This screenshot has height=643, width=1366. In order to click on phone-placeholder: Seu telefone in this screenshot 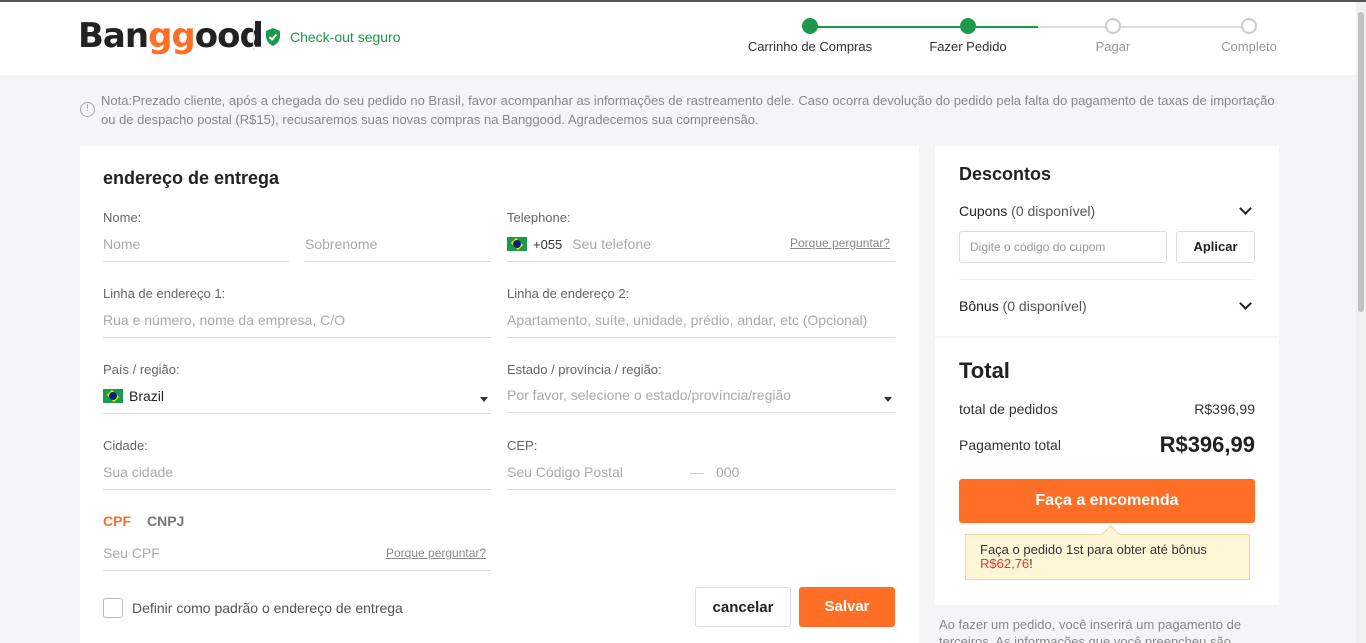, I will do `click(611, 244)`.